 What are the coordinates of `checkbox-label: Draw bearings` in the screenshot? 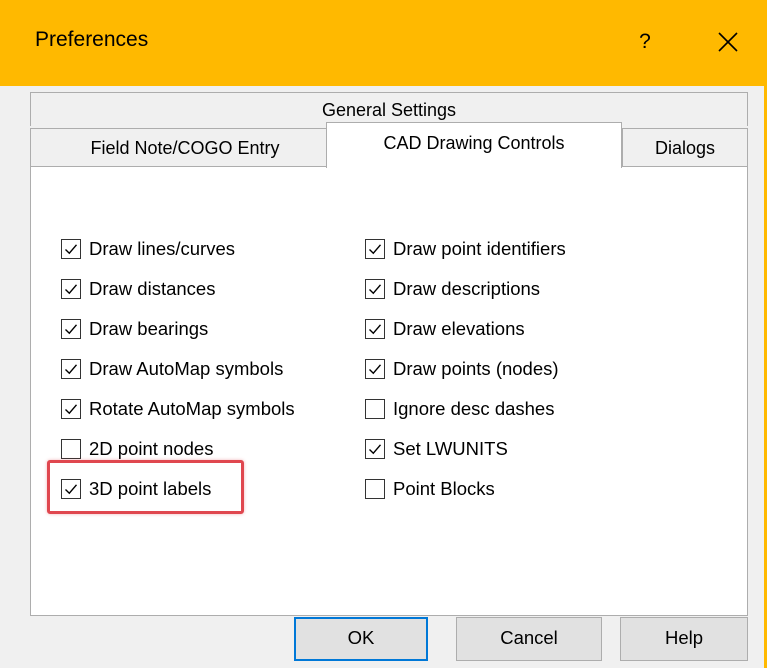 It's located at (149, 328).